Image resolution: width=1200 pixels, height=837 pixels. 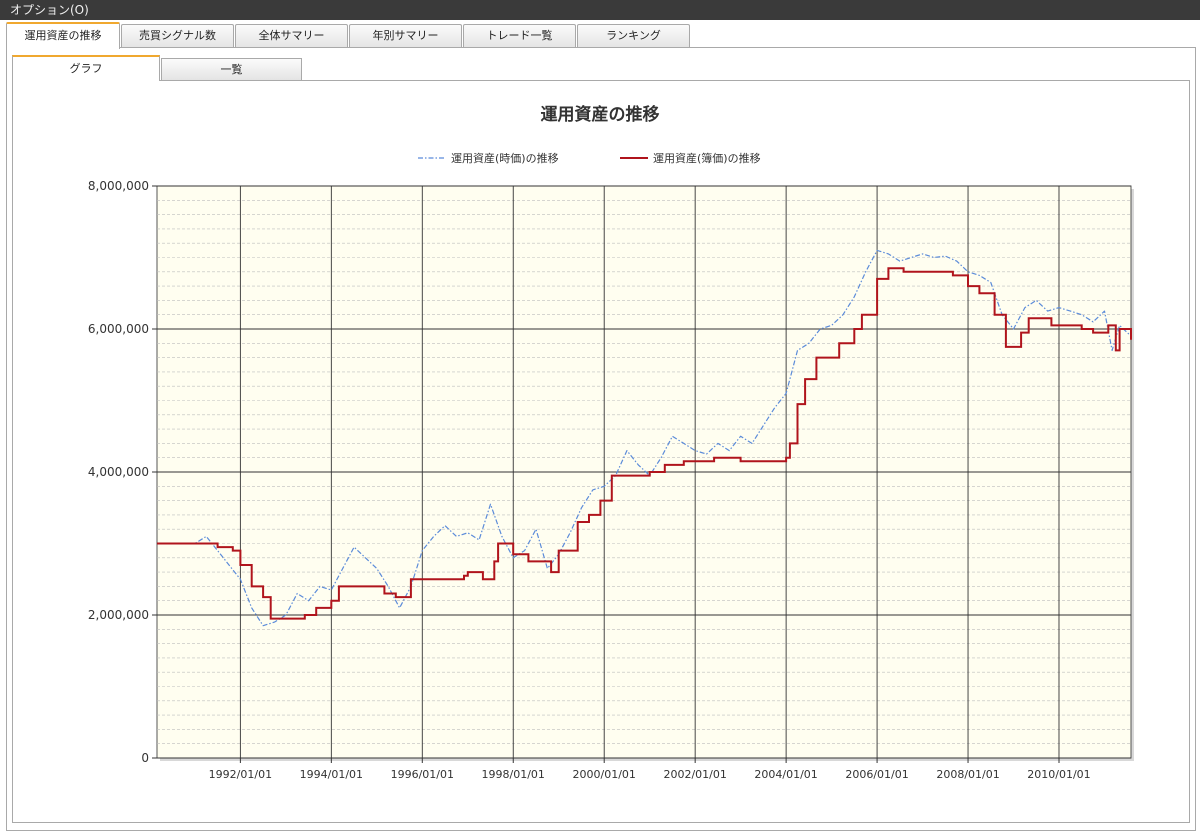 I want to click on y-tick-label: 2,000,000, so click(x=118, y=615).